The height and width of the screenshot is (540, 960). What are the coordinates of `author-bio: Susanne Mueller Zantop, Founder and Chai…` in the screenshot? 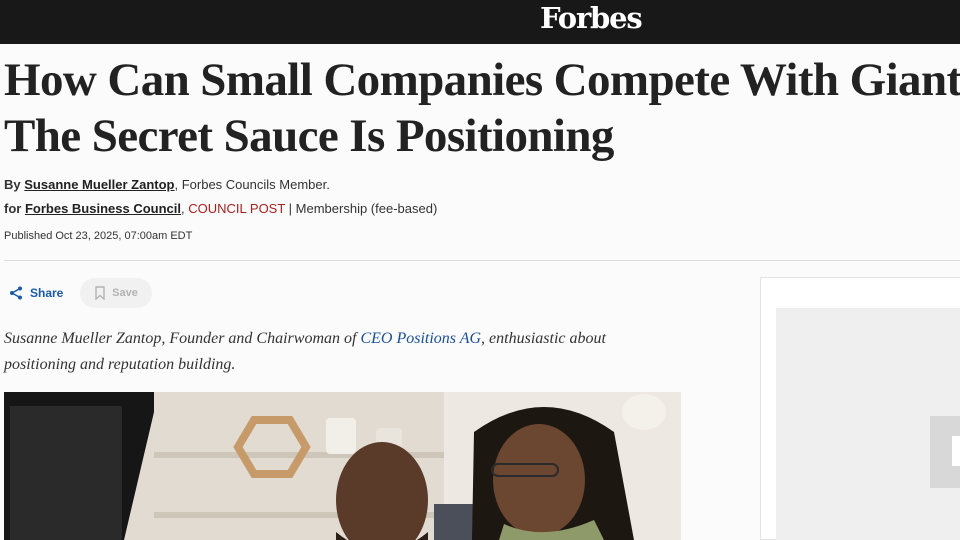 It's located at (334, 352).